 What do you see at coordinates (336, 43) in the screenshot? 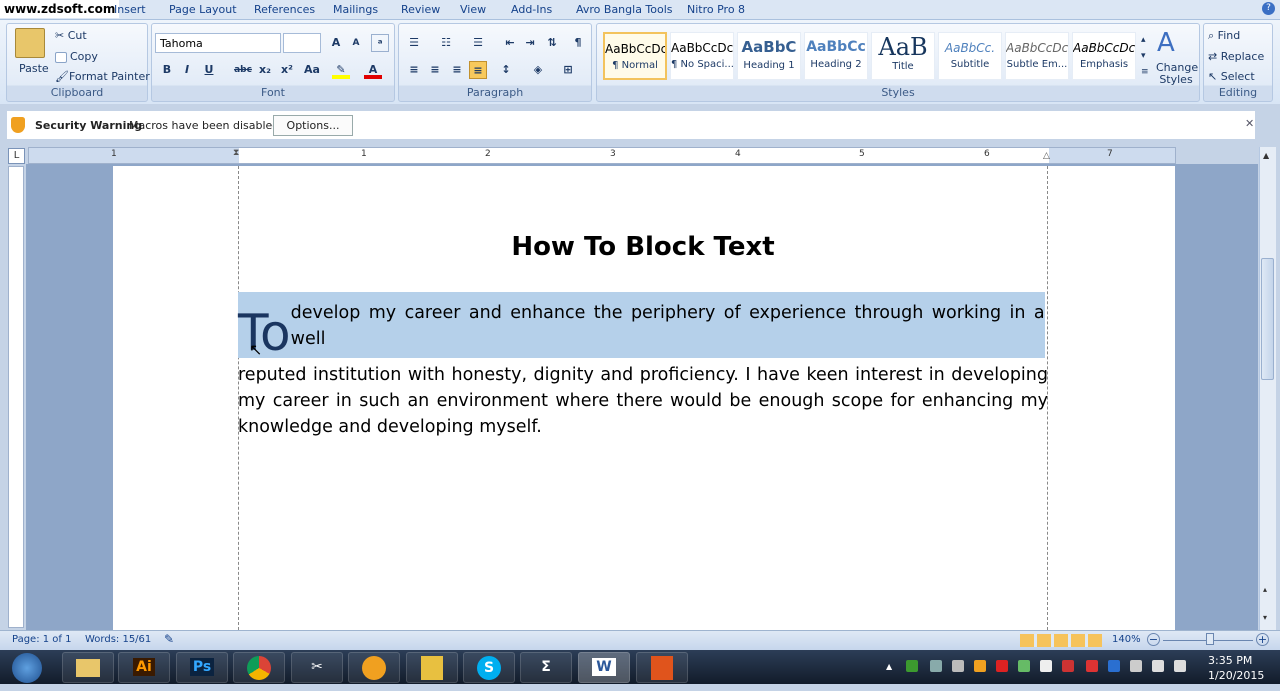
I see `grow-font-button: A` at bounding box center [336, 43].